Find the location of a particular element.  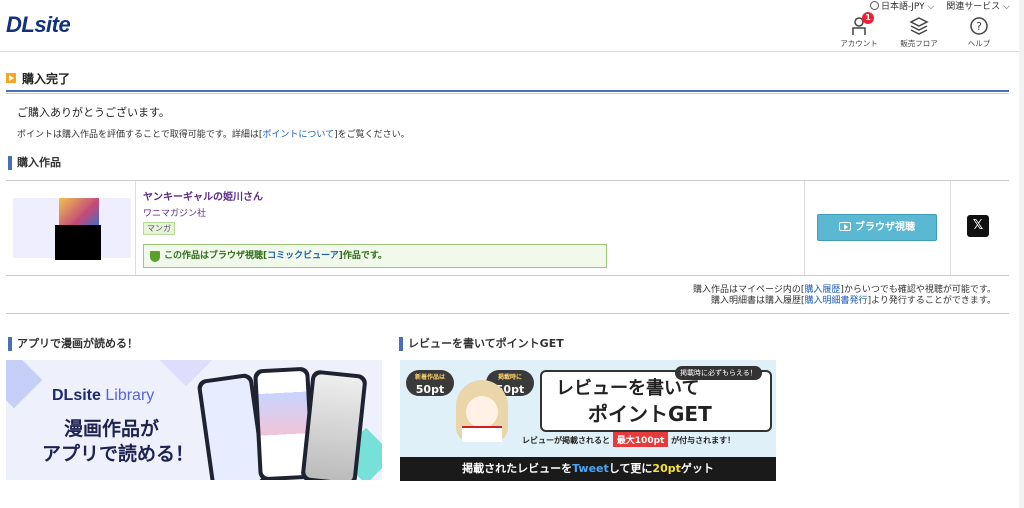

scrollbar is located at coordinates (1021, 254).